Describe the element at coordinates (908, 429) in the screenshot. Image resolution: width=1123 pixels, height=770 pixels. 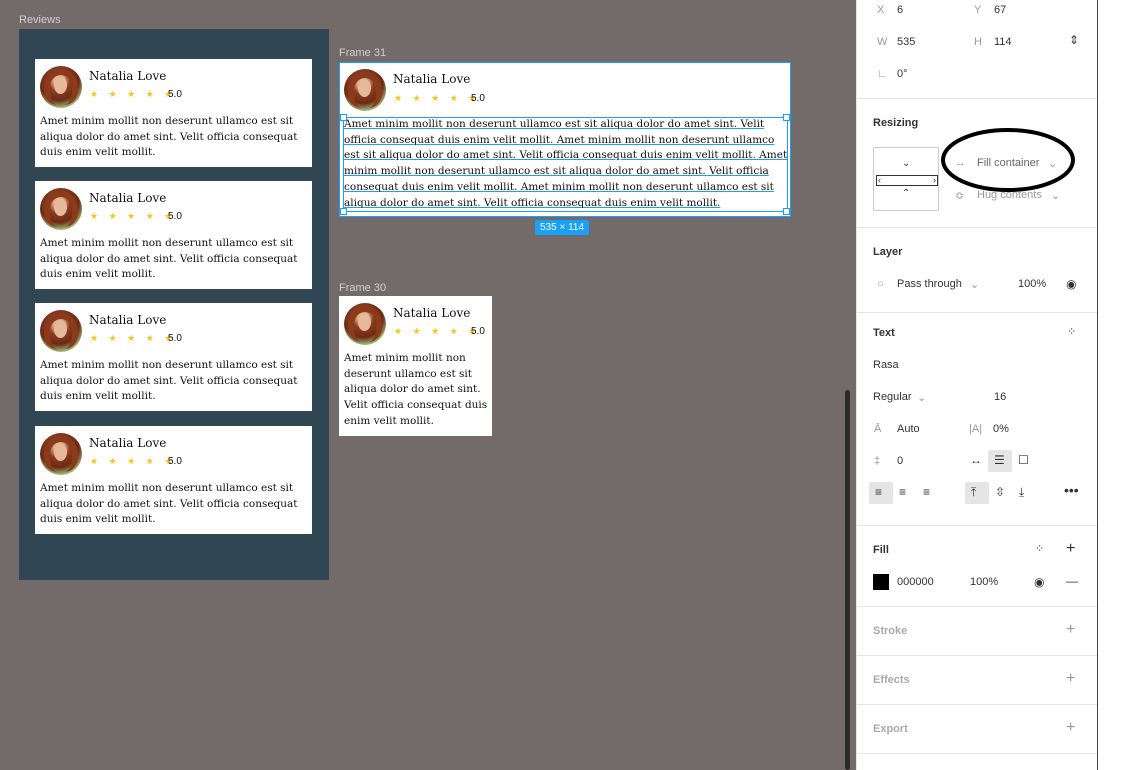
I see `line-height-input: Auto` at that location.